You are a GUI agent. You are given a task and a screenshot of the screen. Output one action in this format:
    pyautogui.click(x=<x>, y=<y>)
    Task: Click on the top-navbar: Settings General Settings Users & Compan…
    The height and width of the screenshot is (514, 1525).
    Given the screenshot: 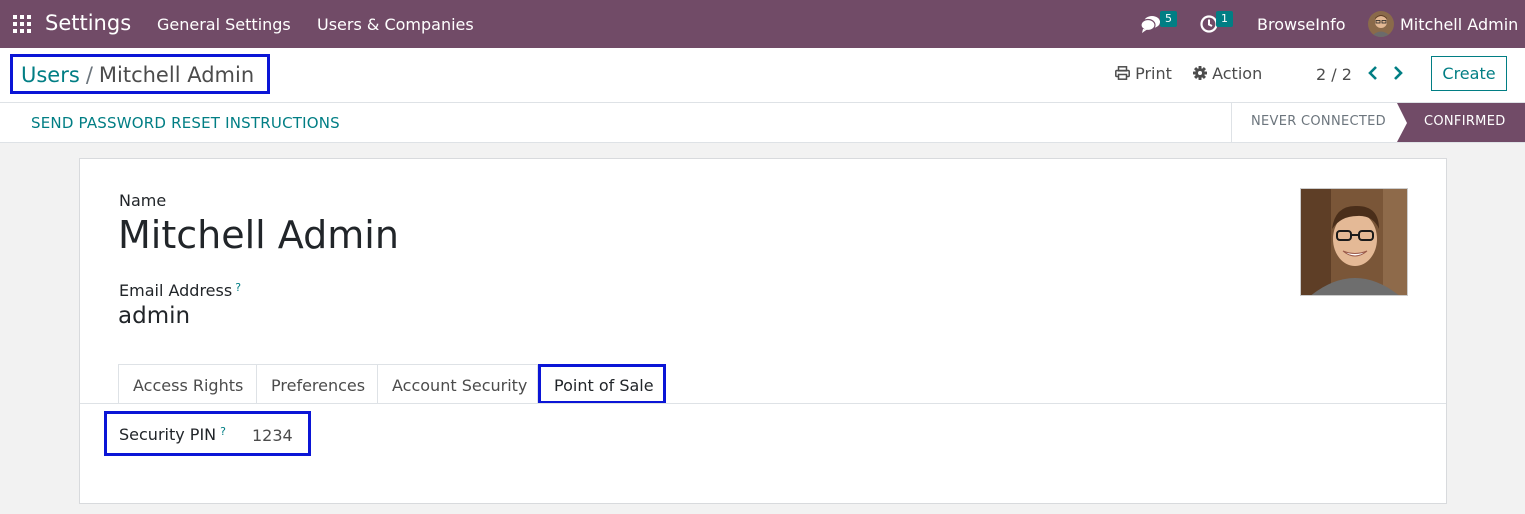 What is the action you would take?
    pyautogui.click(x=762, y=24)
    